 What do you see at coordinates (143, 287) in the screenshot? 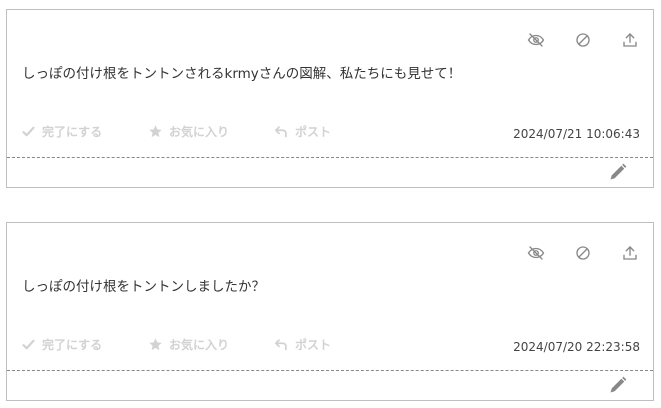
I see `post-message: しっぽの付け根をトントンしましたか？` at bounding box center [143, 287].